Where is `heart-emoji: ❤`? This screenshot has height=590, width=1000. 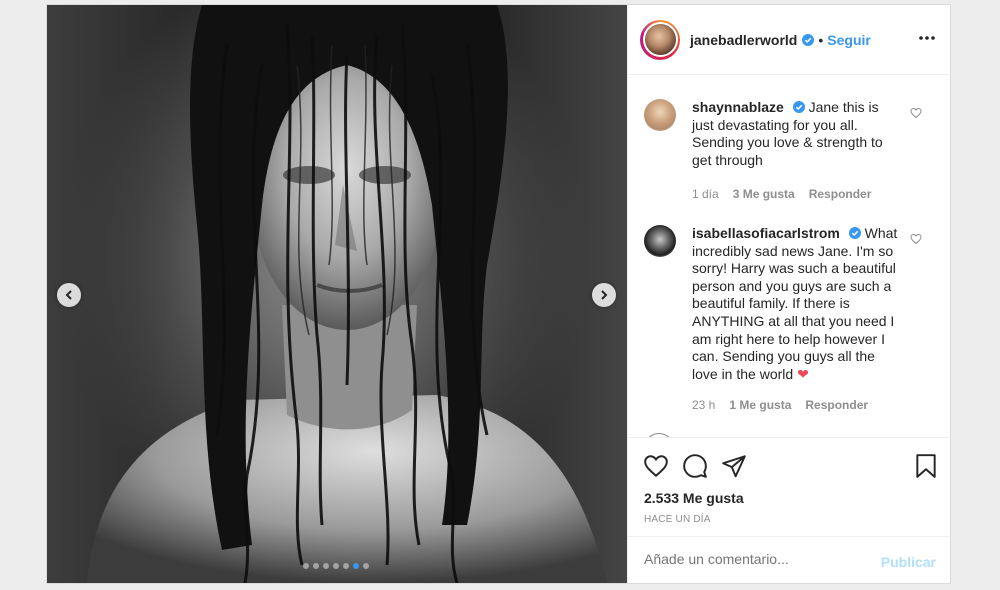
heart-emoji: ❤ is located at coordinates (803, 373).